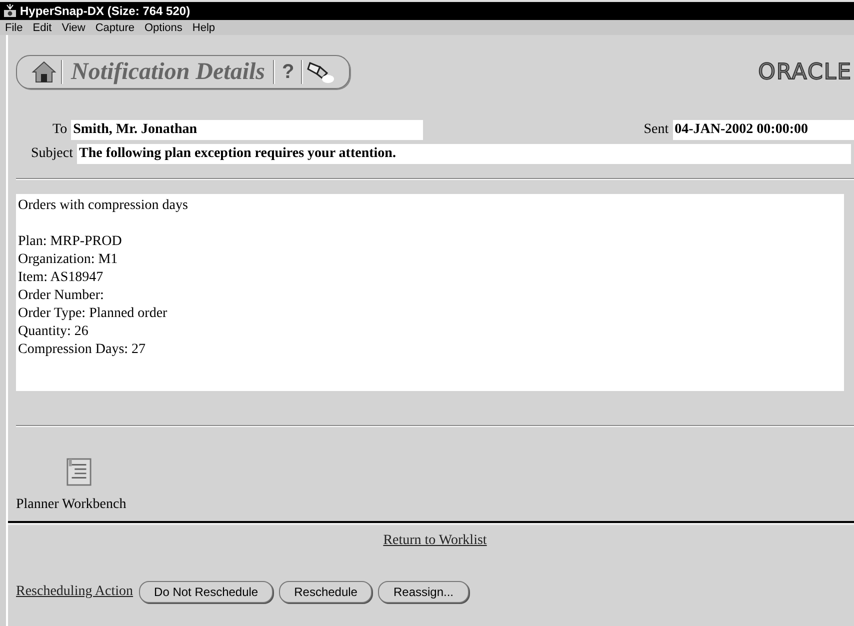  Describe the element at coordinates (805, 72) in the screenshot. I see `oracle-logo: ORACLE` at that location.